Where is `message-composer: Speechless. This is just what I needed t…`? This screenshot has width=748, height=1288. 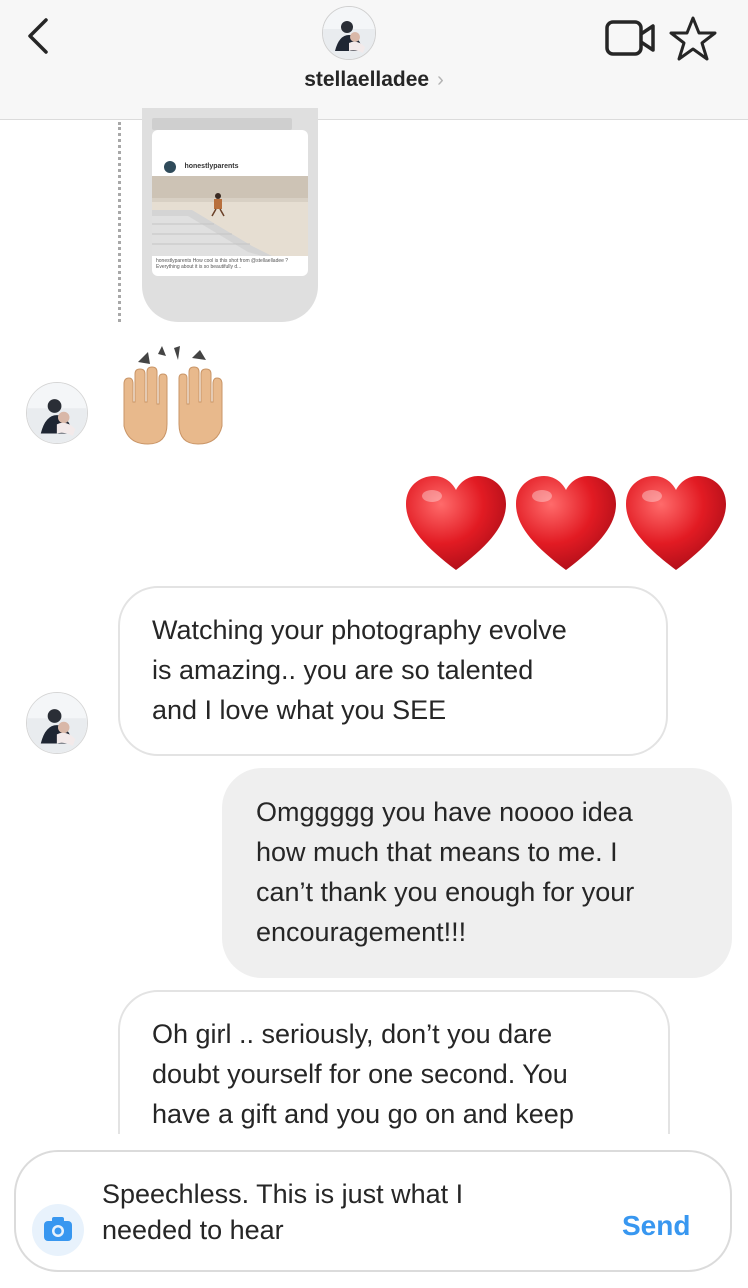
message-composer: Speechless. This is just what I needed t… is located at coordinates (373, 1211).